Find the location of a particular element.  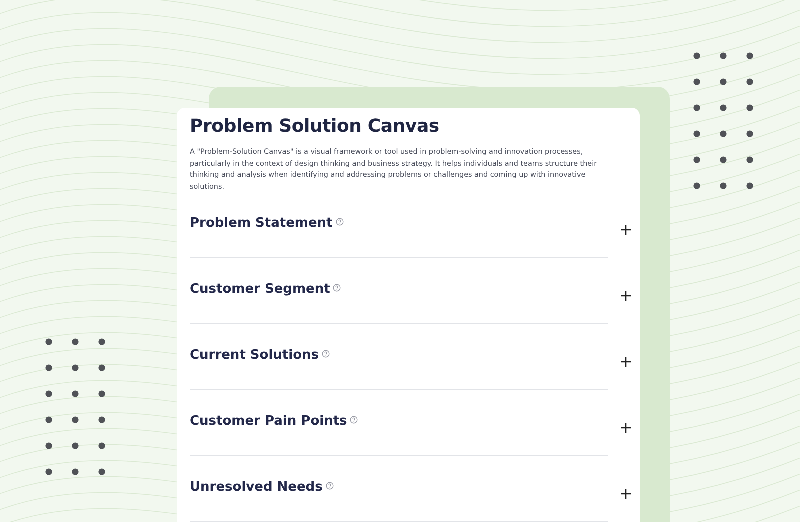

section-title: Customer Segment is located at coordinates (260, 290).